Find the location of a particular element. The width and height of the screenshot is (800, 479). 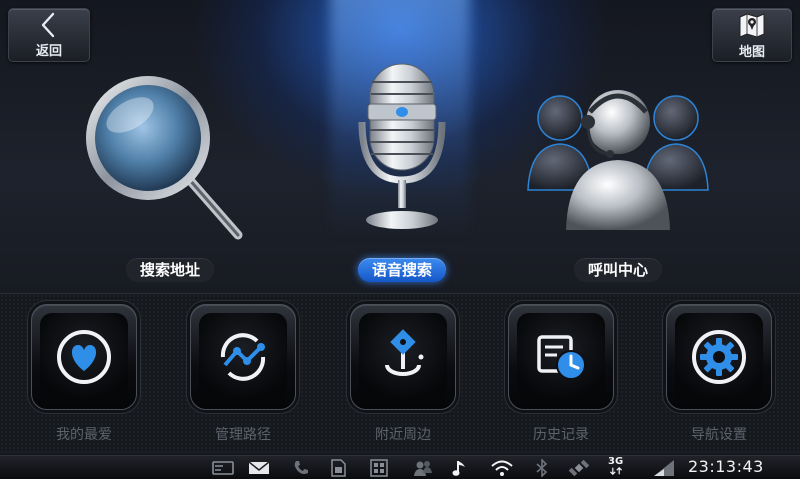

settings-gear-icon is located at coordinates (719, 357).